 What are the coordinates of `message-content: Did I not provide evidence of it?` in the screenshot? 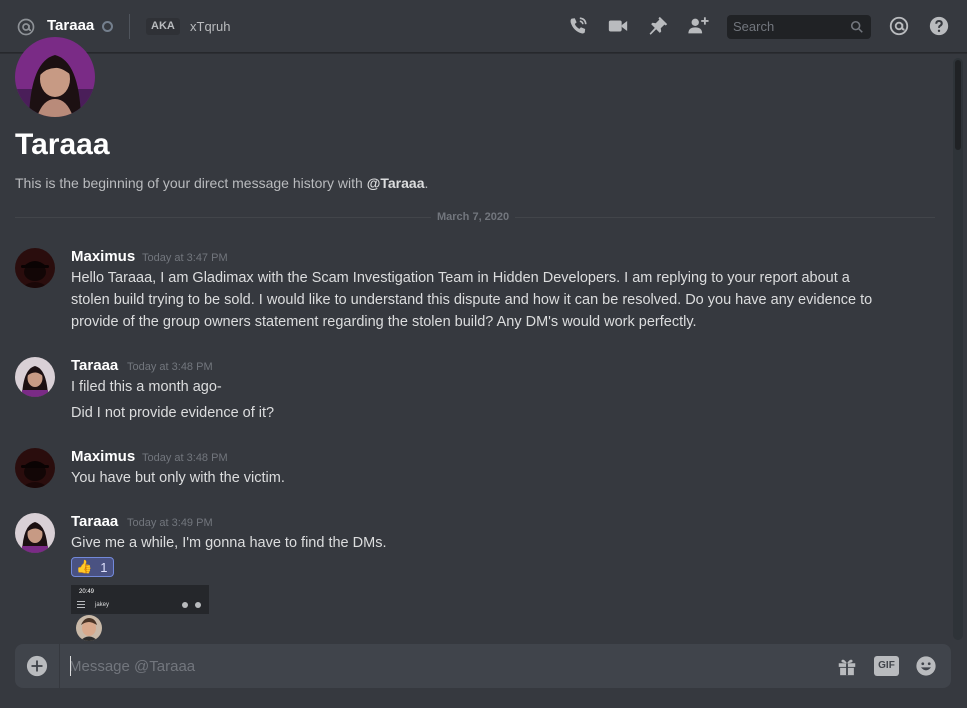 It's located at (501, 413).